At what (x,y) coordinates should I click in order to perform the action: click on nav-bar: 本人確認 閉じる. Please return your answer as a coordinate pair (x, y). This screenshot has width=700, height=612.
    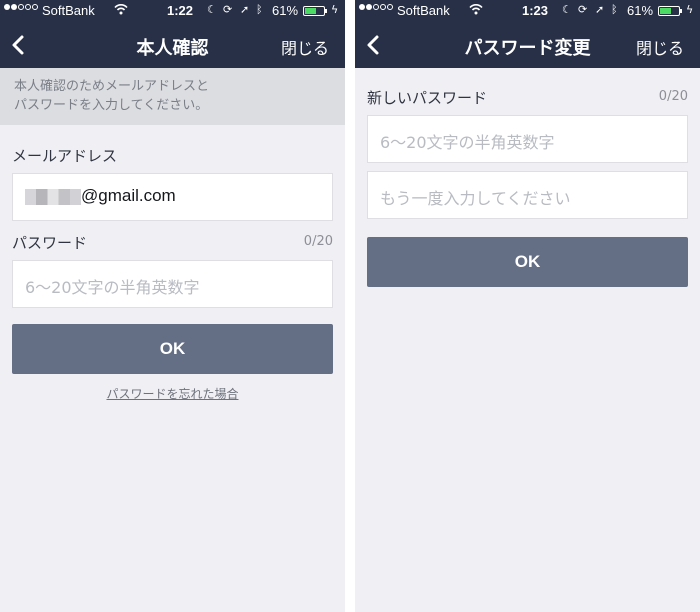
    Looking at the image, I should click on (172, 46).